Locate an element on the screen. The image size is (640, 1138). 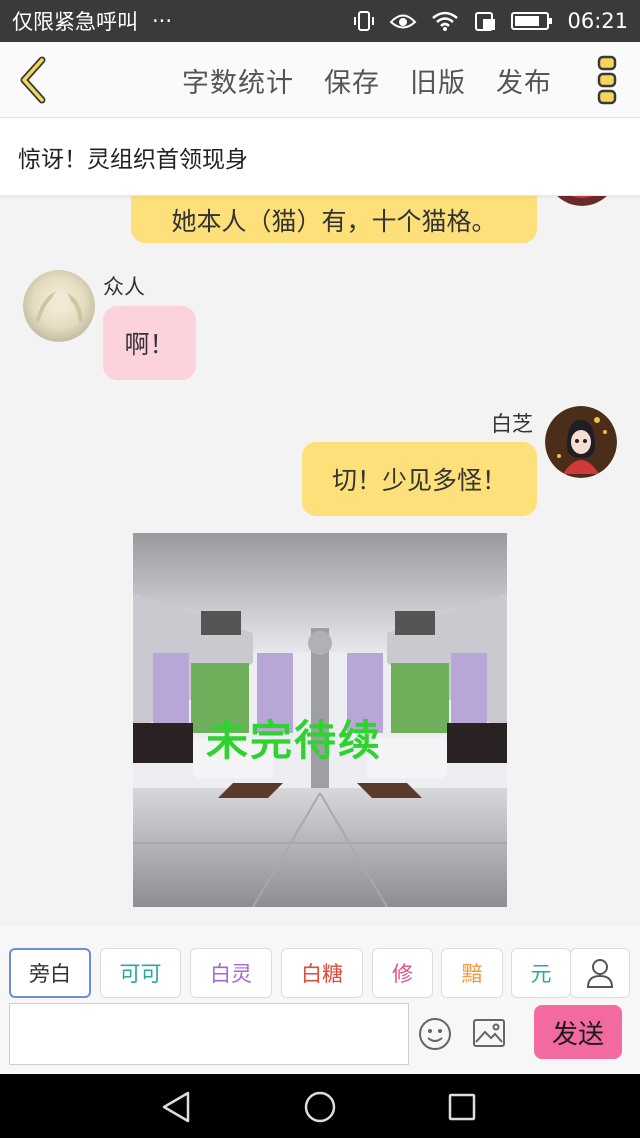
battery-icon is located at coordinates (532, 21).